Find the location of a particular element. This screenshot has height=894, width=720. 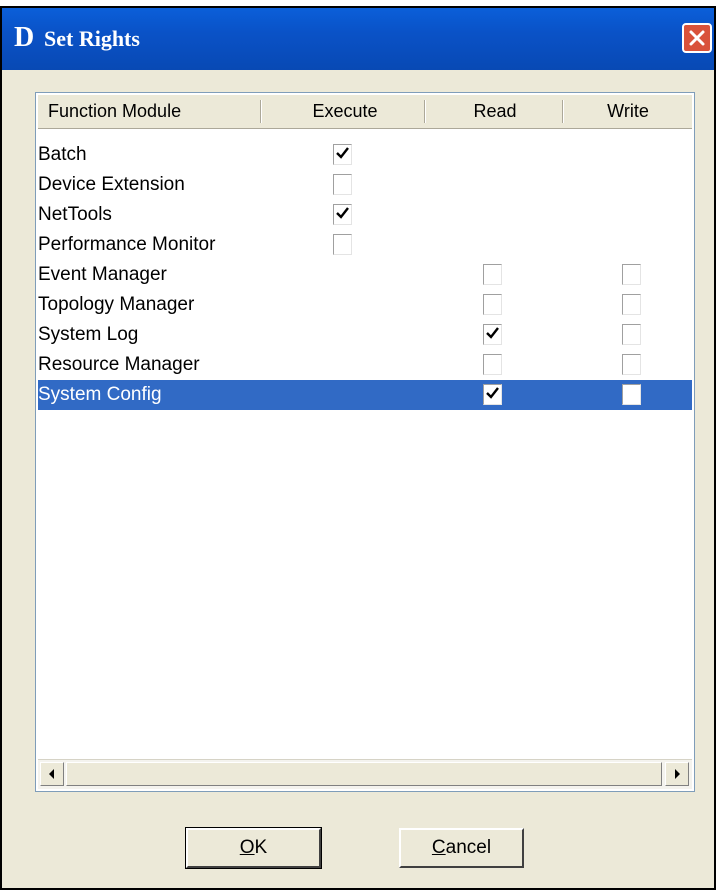

arrow-left-icon is located at coordinates (51, 774).